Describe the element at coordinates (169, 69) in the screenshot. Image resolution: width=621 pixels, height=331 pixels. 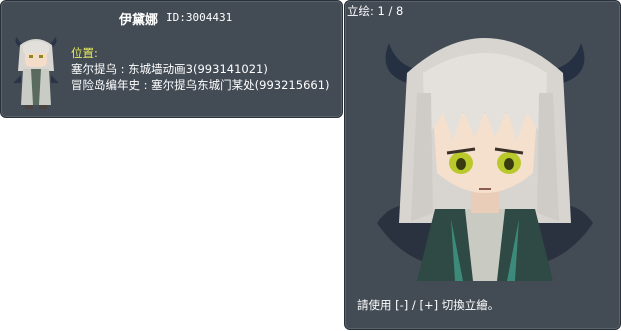
I see `location-line: 塞尔提乌 : 东城墙动画3(993141021)` at that location.